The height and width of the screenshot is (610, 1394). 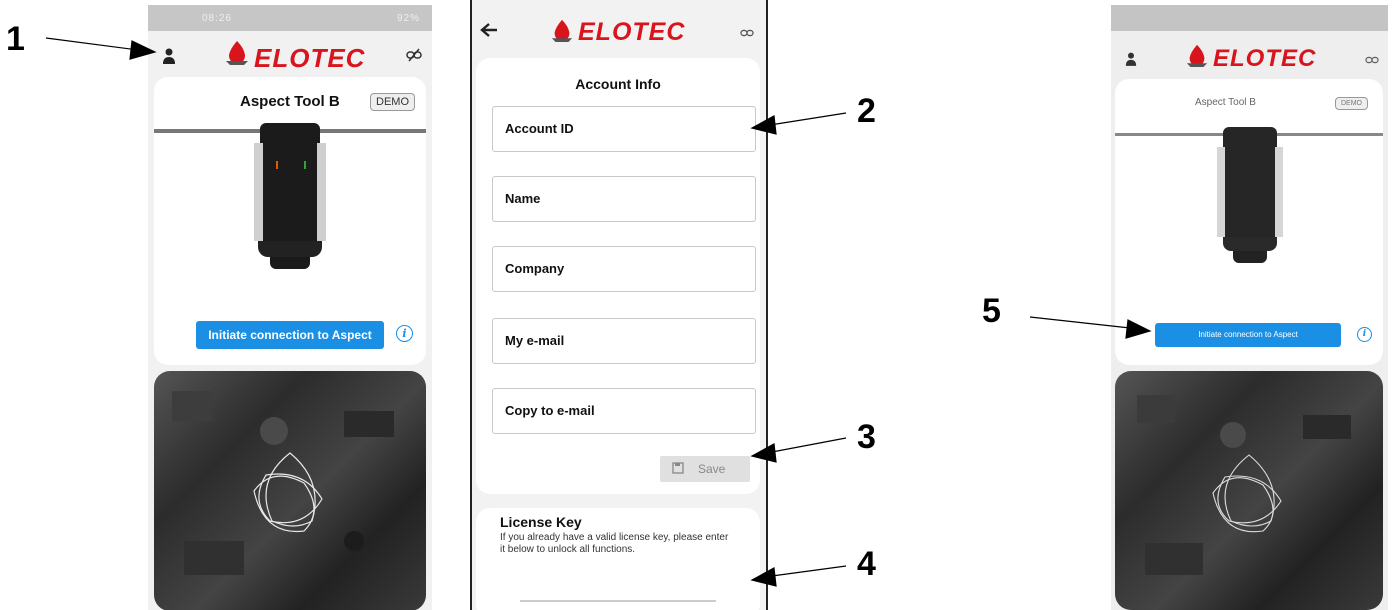 What do you see at coordinates (624, 411) in the screenshot?
I see `copy-email-field: Copy to e-mail` at bounding box center [624, 411].